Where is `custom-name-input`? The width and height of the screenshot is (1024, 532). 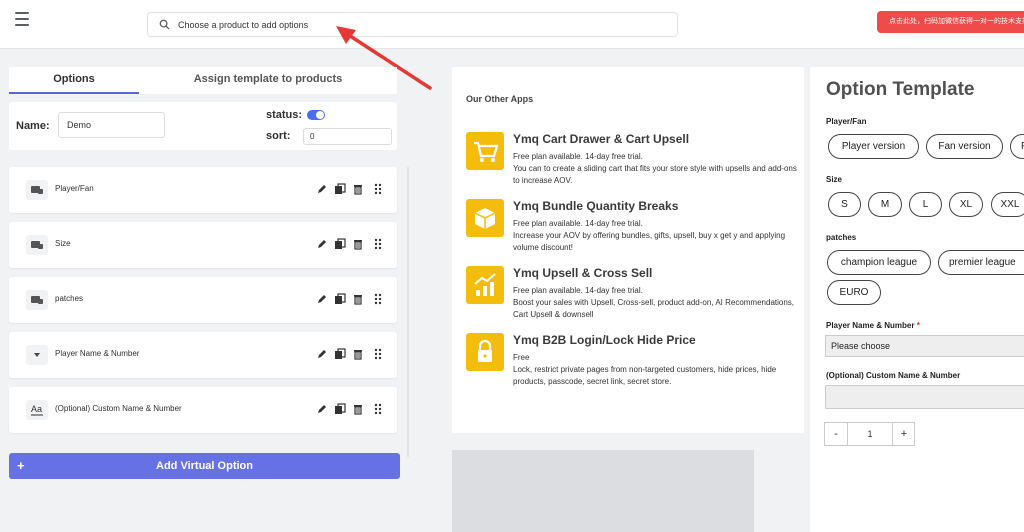 custom-name-input is located at coordinates (924, 397).